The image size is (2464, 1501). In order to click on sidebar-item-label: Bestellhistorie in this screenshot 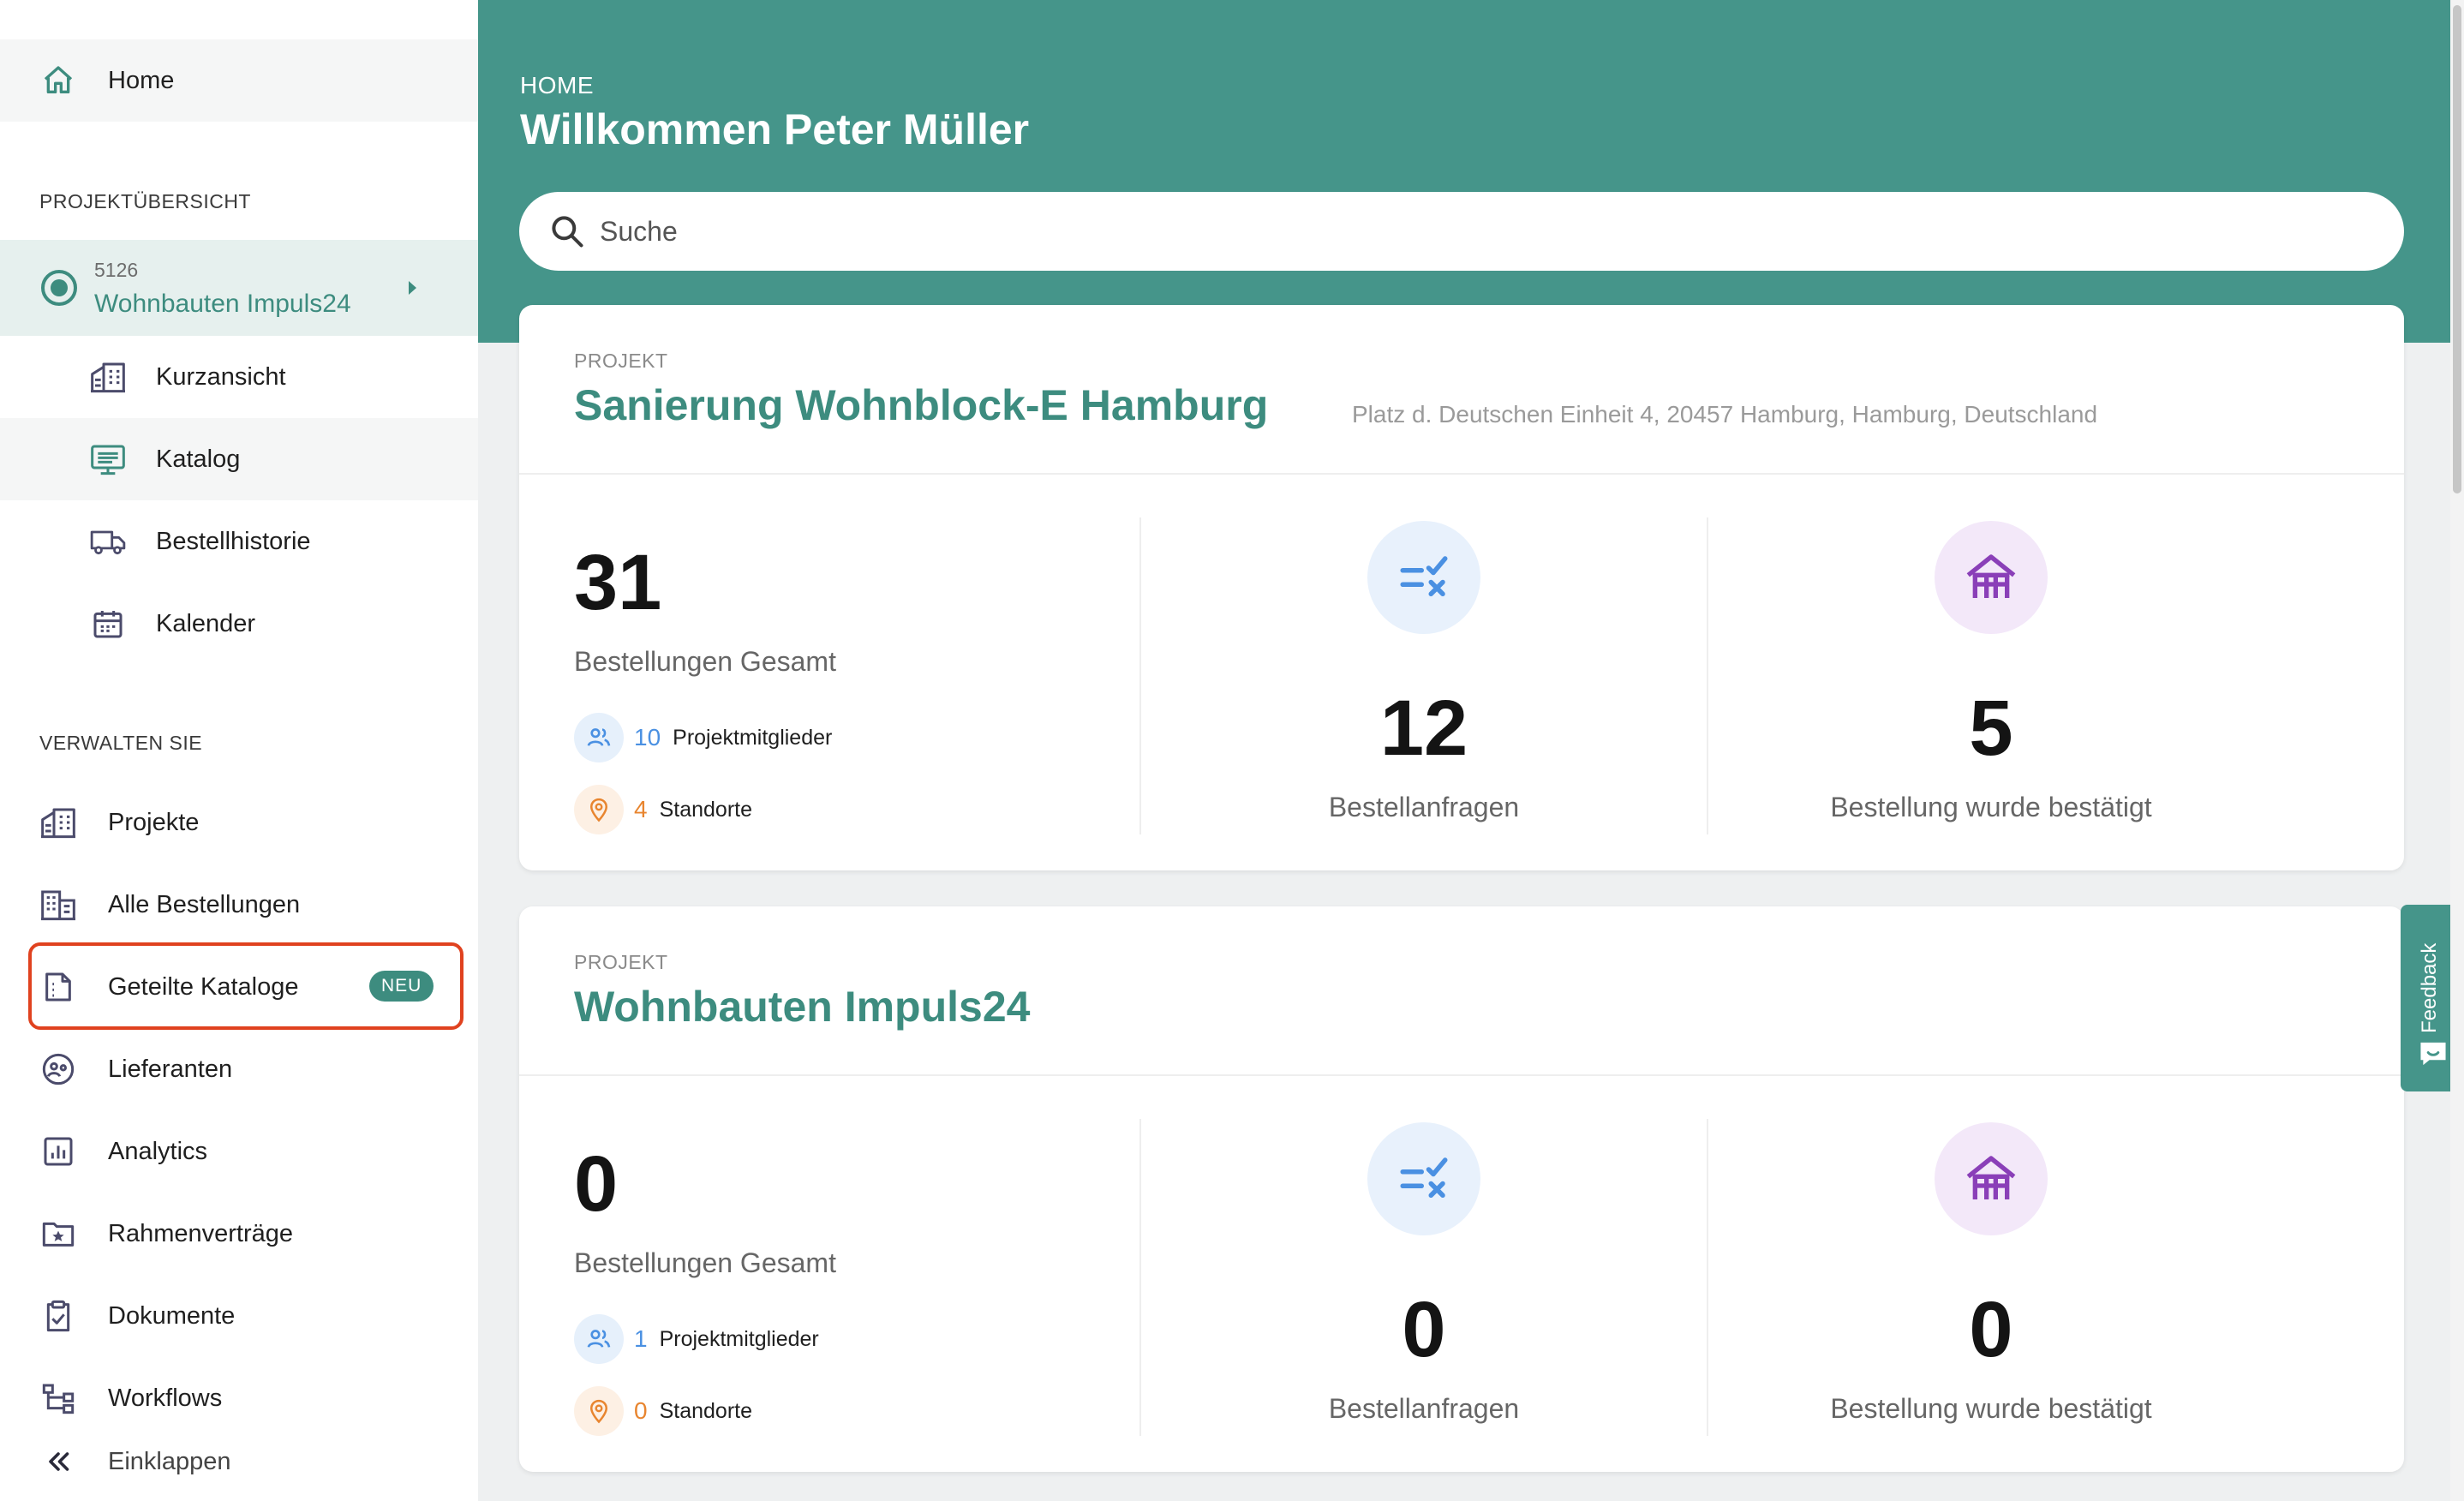, I will do `click(234, 541)`.